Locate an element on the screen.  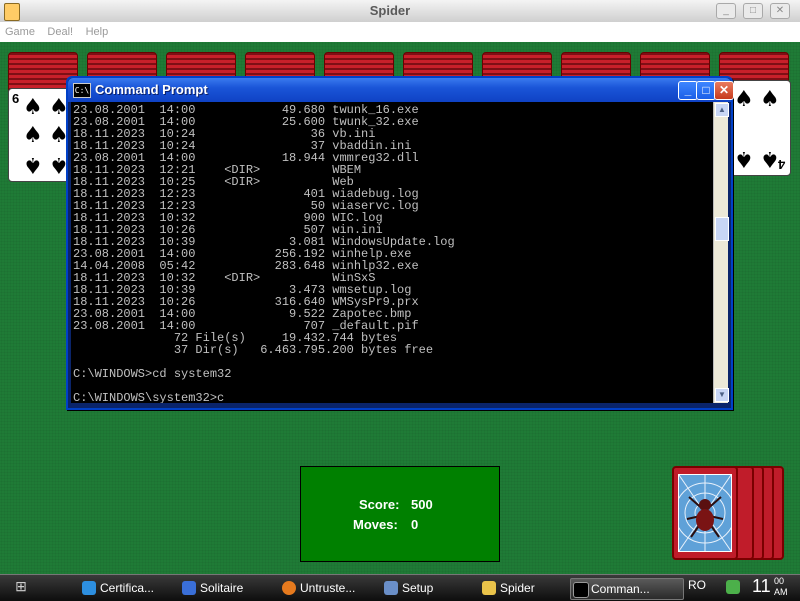
setup-icon is located at coordinates (391, 588).